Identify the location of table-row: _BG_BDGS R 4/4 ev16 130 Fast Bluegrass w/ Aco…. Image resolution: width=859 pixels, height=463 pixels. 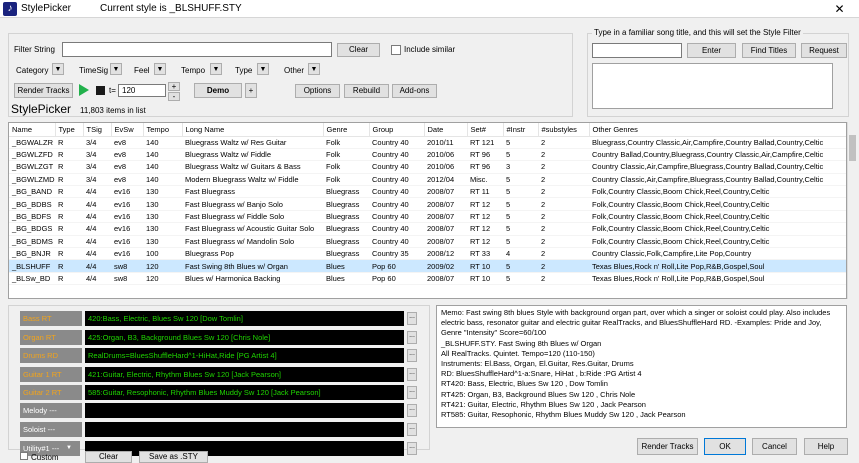
(427, 229).